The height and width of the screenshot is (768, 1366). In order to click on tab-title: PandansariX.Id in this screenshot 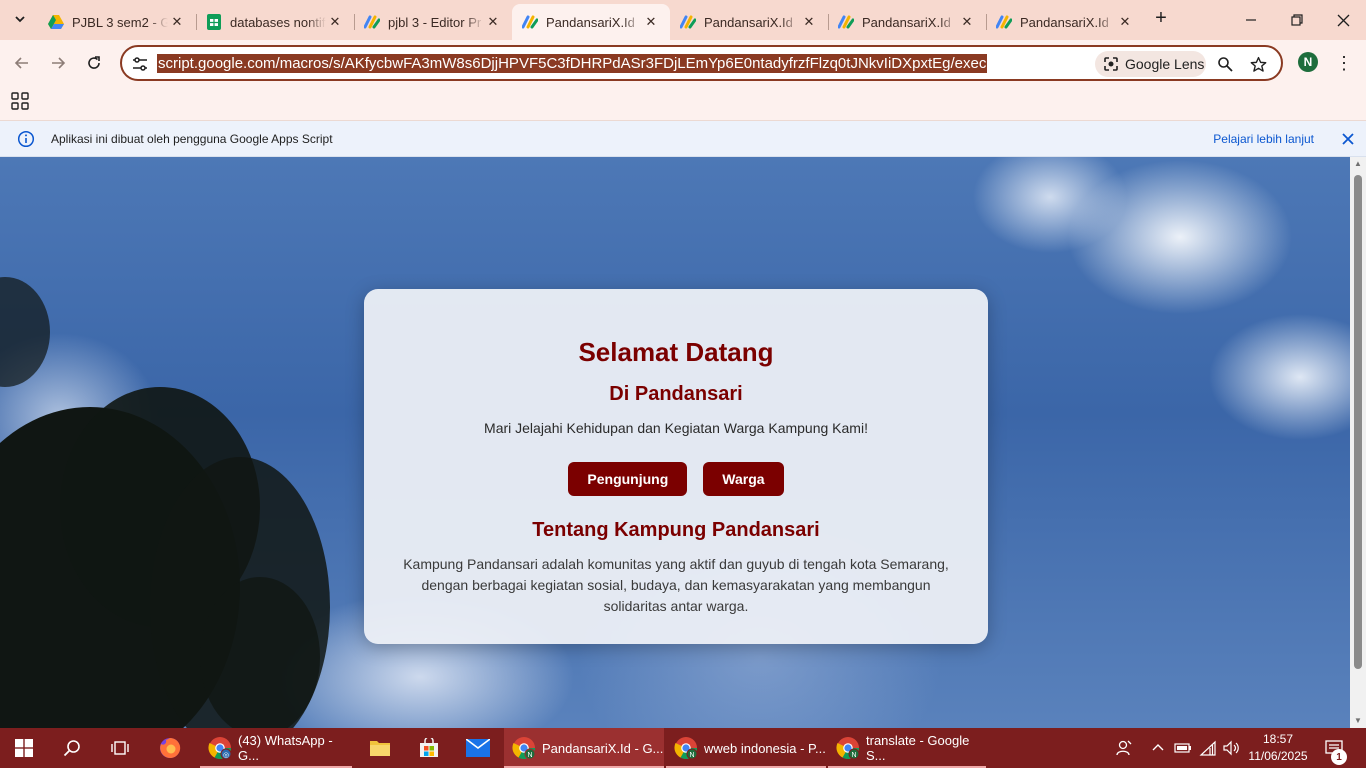, I will do `click(906, 22)`.